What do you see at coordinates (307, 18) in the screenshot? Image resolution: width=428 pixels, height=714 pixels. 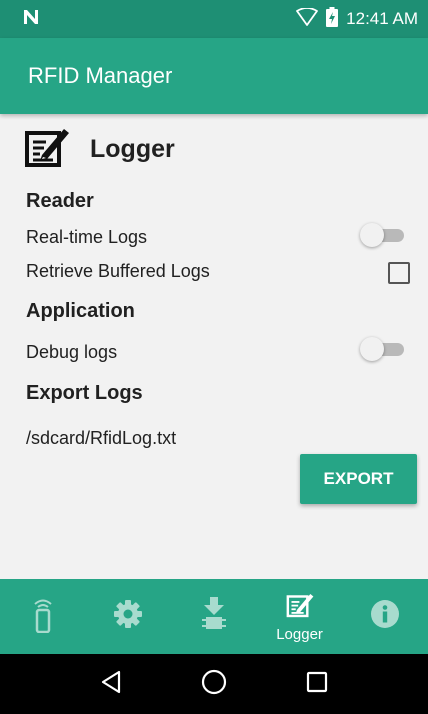 I see `wifi-icon` at bounding box center [307, 18].